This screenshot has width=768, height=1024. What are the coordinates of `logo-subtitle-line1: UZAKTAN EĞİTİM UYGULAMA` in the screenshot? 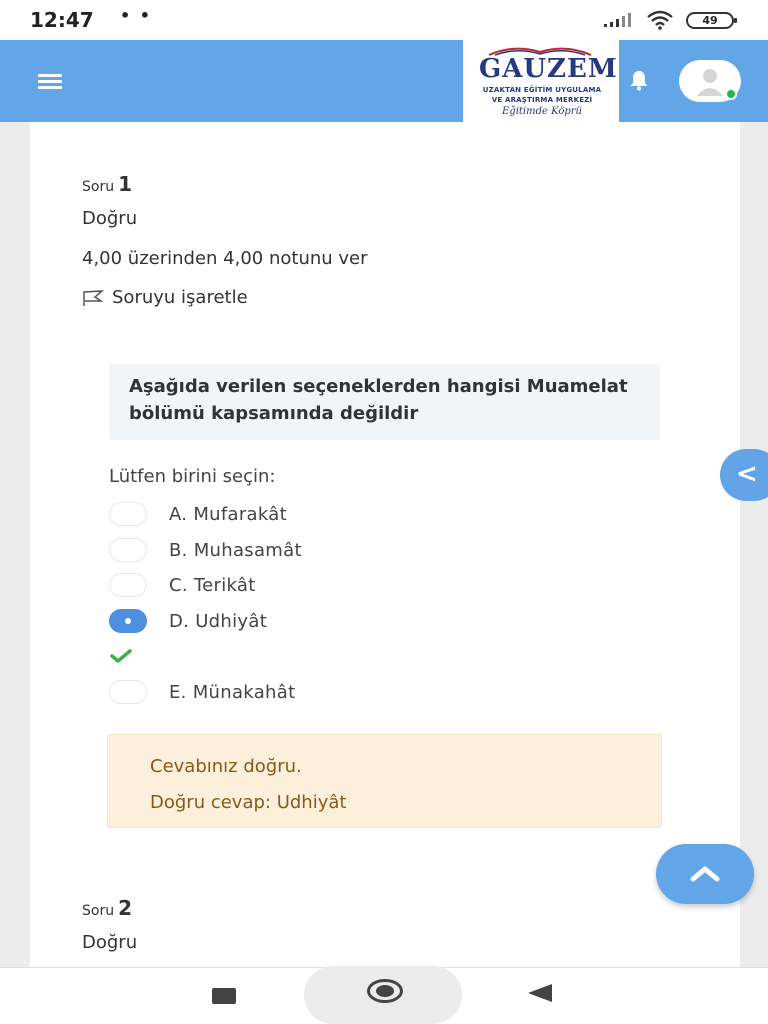 It's located at (542, 90).